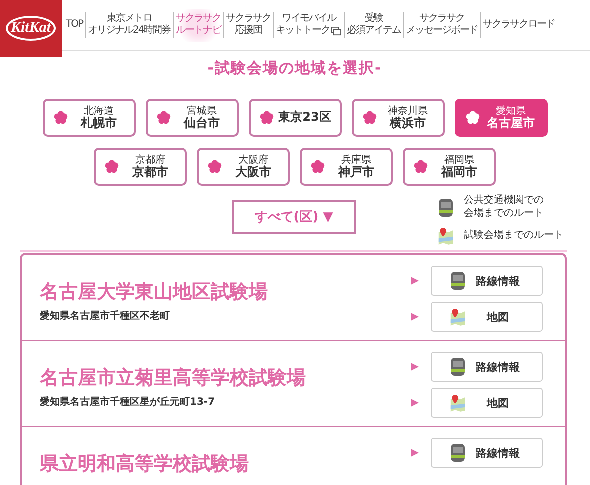 The height and width of the screenshot is (485, 590). What do you see at coordinates (295, 118) in the screenshot?
I see `region-button: 東京23区` at bounding box center [295, 118].